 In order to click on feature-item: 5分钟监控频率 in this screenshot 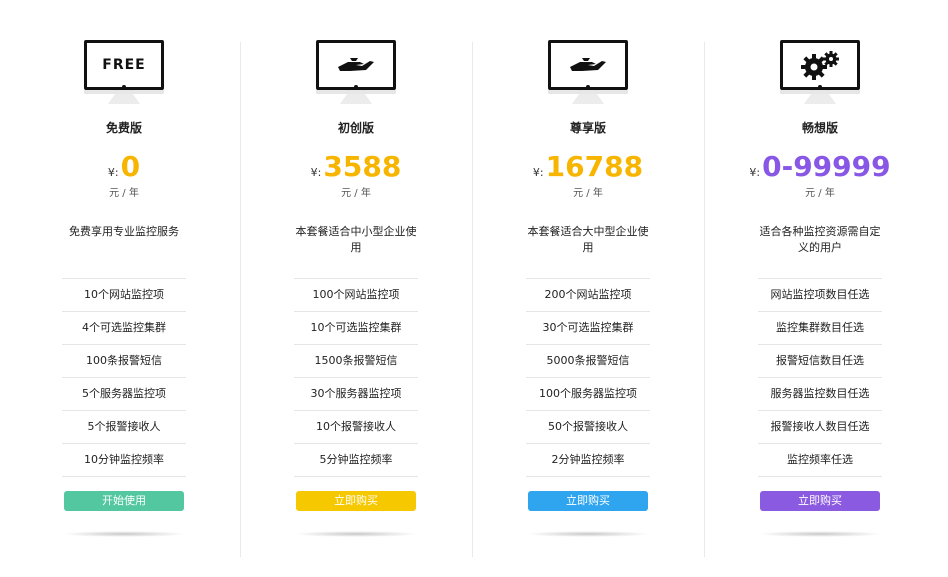, I will do `click(356, 460)`.